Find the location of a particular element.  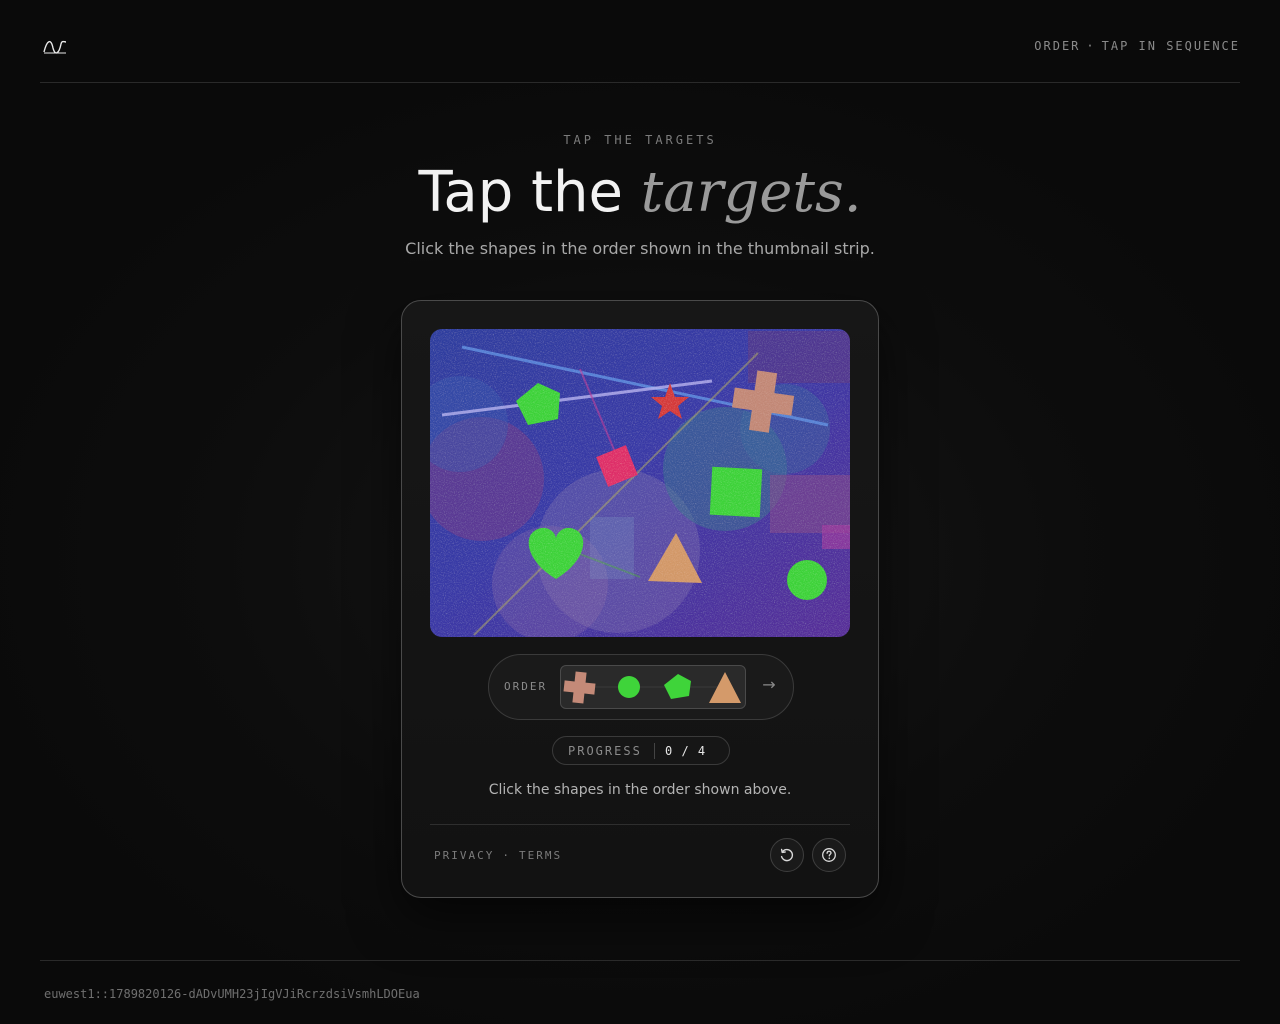

progress-indicator: PROGRESS 0 / 4 is located at coordinates (641, 750).